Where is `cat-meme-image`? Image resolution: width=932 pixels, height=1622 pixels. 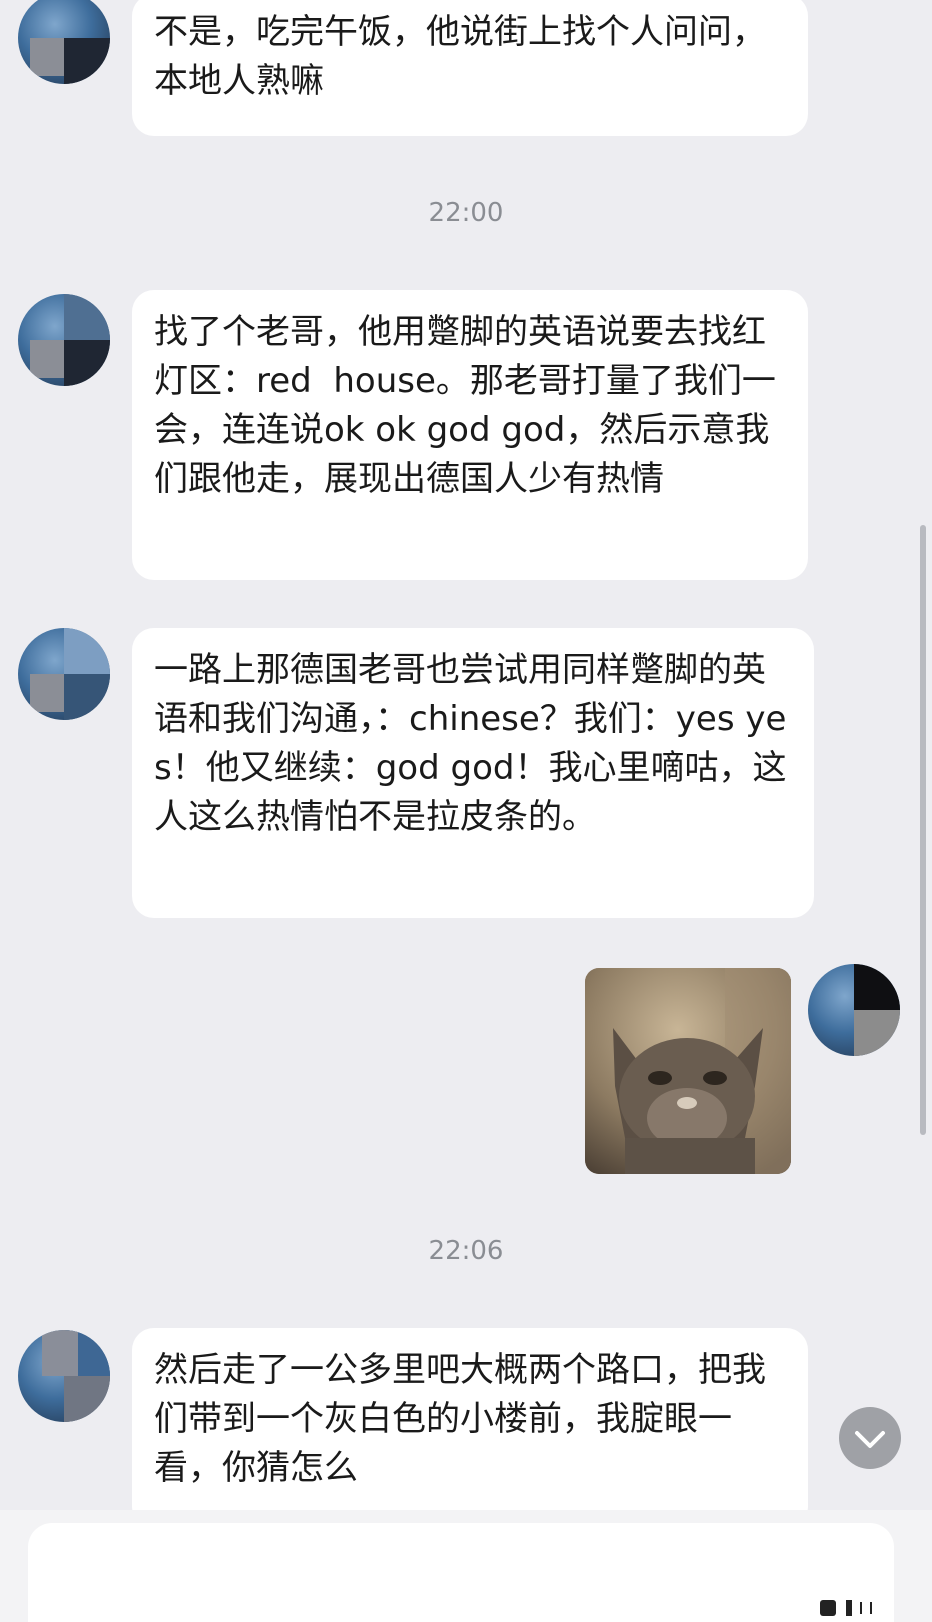
cat-meme-image is located at coordinates (688, 1071).